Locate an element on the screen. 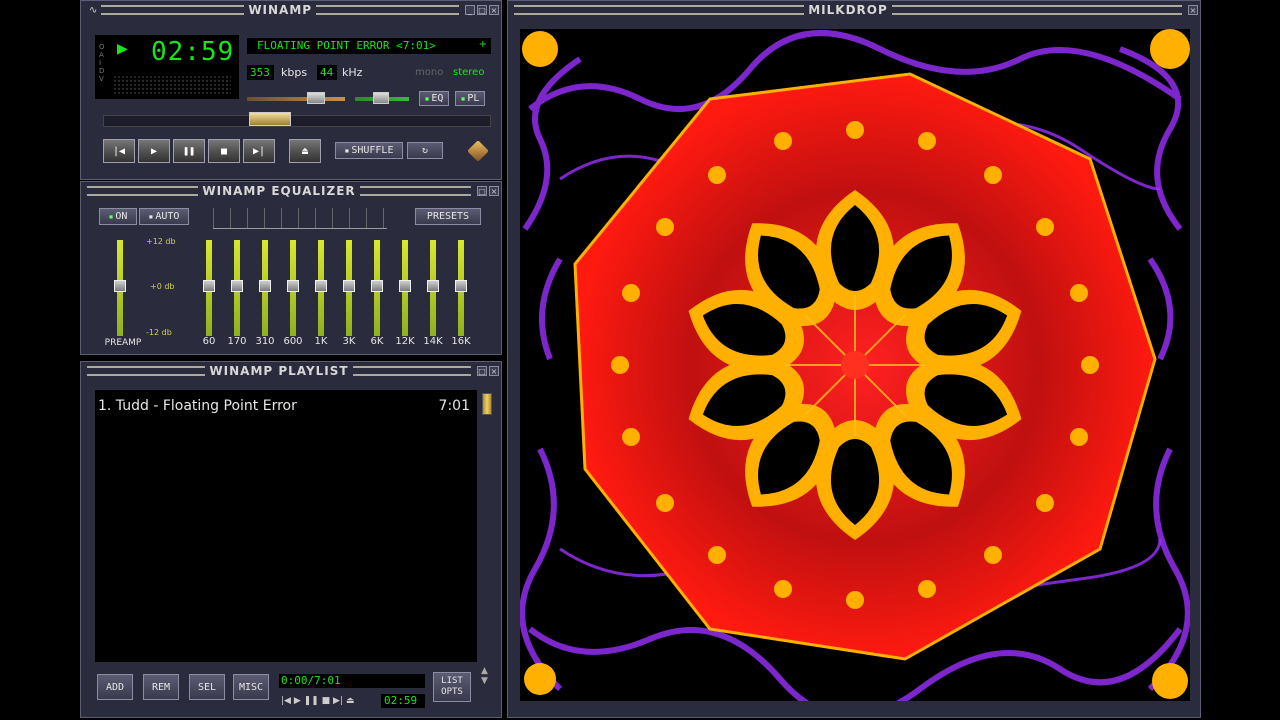 The width and height of the screenshot is (1280, 720). volume-thumb is located at coordinates (316, 98).